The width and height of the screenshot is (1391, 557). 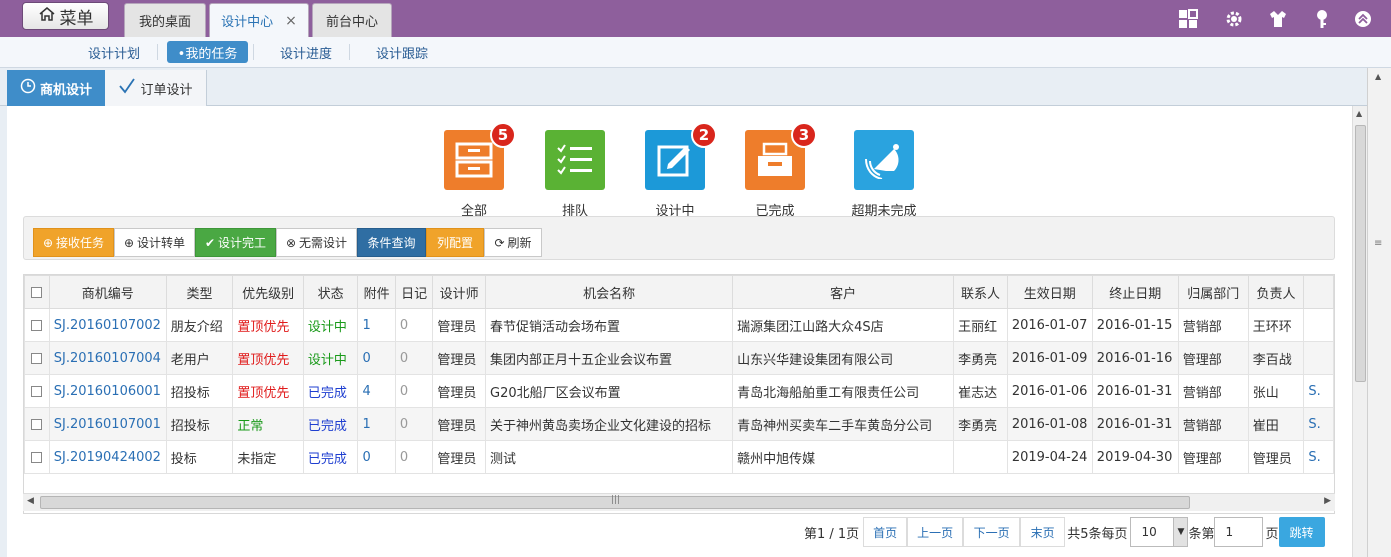 What do you see at coordinates (679, 238) in the screenshot?
I see `action-toolbar: ⊕ 接收任务 ⊕ 设计转单 ✔ 设计完工 ⊗ 无需设计 条件查询 列配置 ⟳ 刷新` at bounding box center [679, 238].